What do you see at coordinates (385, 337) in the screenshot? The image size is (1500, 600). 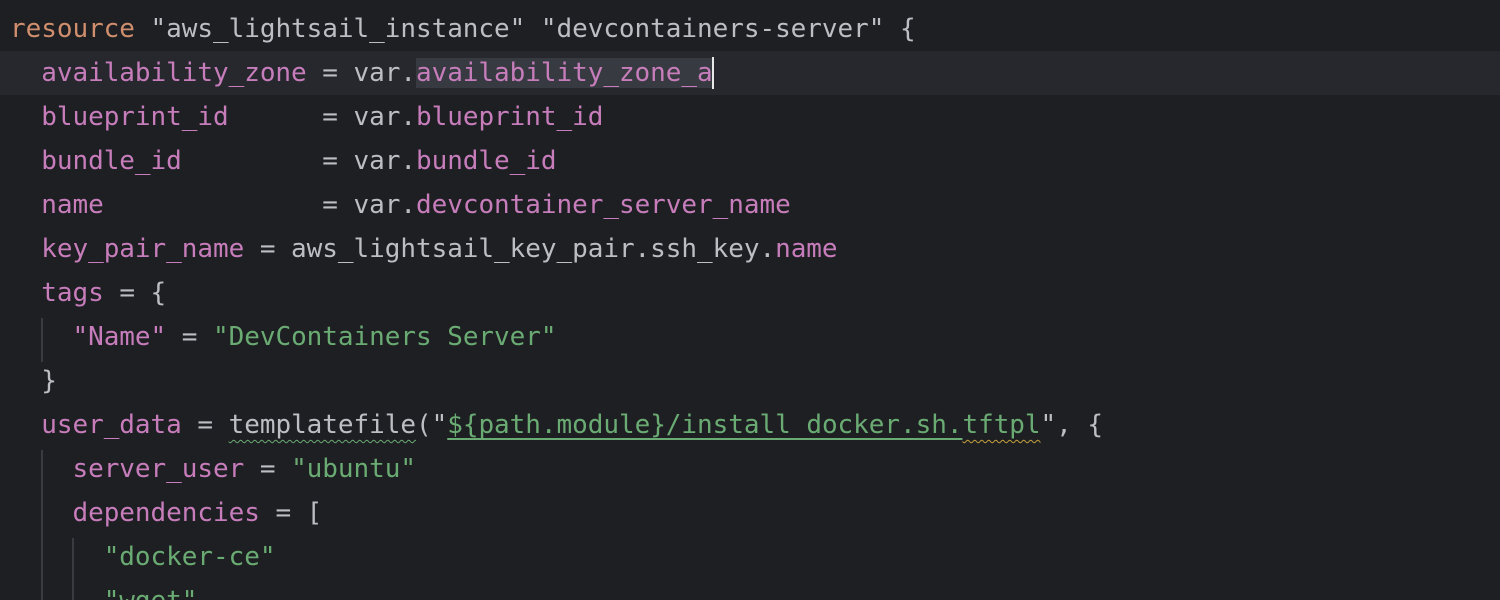 I see `code-token: "DevContainers Server"` at bounding box center [385, 337].